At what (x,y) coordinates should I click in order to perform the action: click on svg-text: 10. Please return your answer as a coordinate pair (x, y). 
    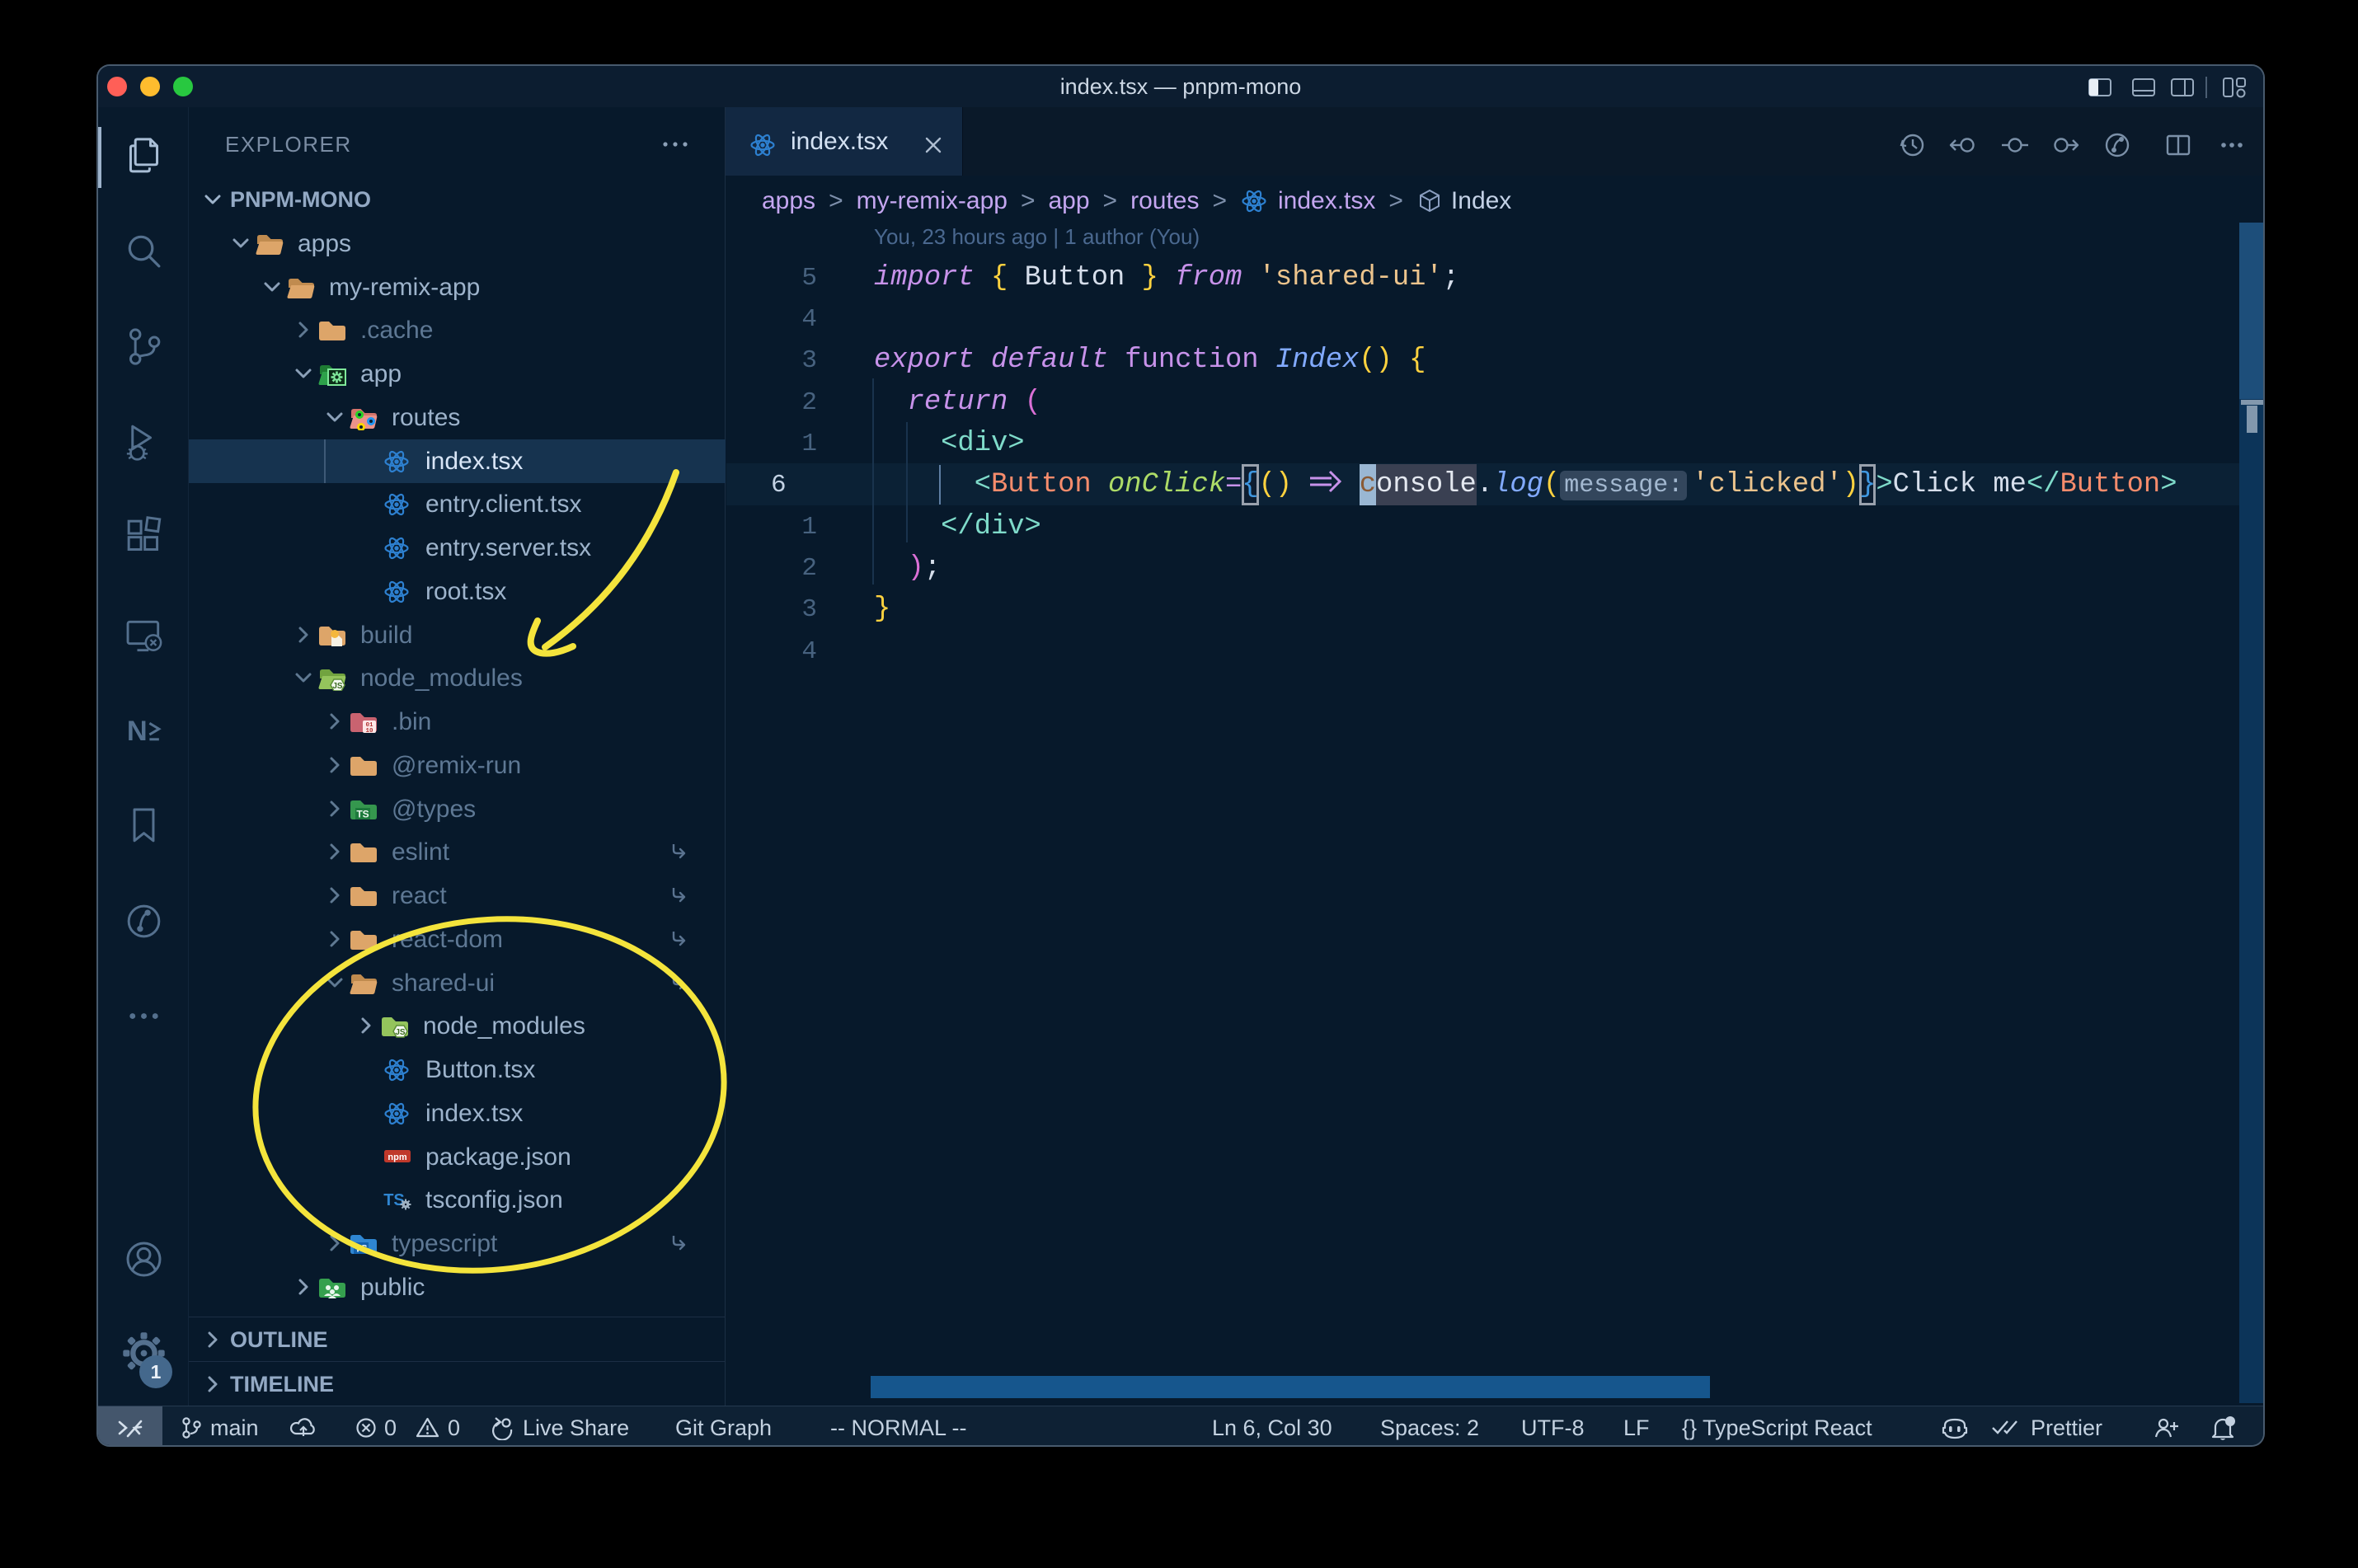
    Looking at the image, I should click on (369, 731).